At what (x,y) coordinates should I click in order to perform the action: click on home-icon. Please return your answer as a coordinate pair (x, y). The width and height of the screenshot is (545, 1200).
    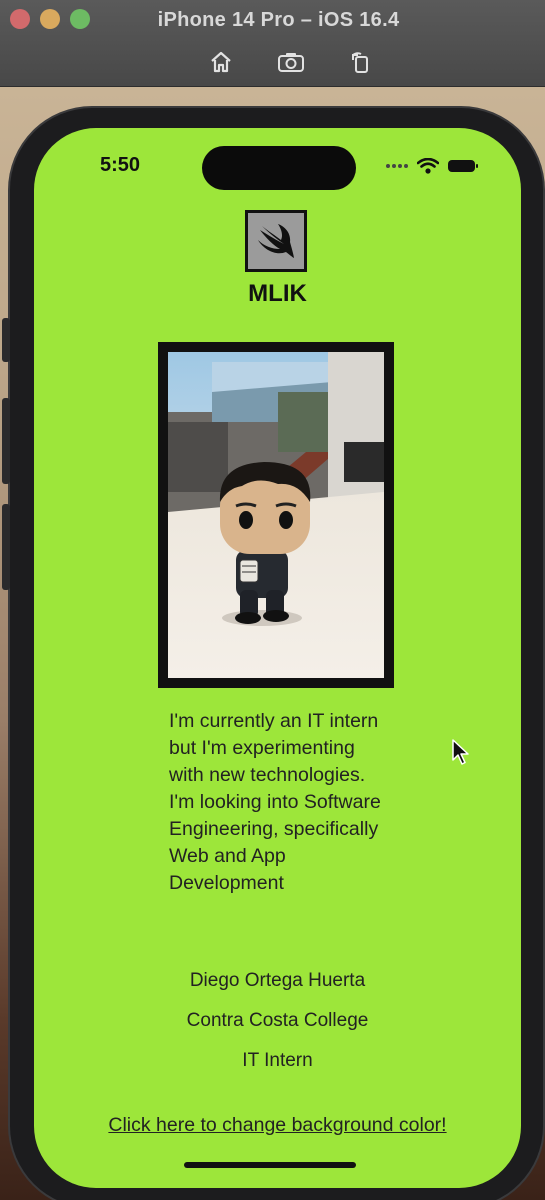
    Looking at the image, I should click on (221, 62).